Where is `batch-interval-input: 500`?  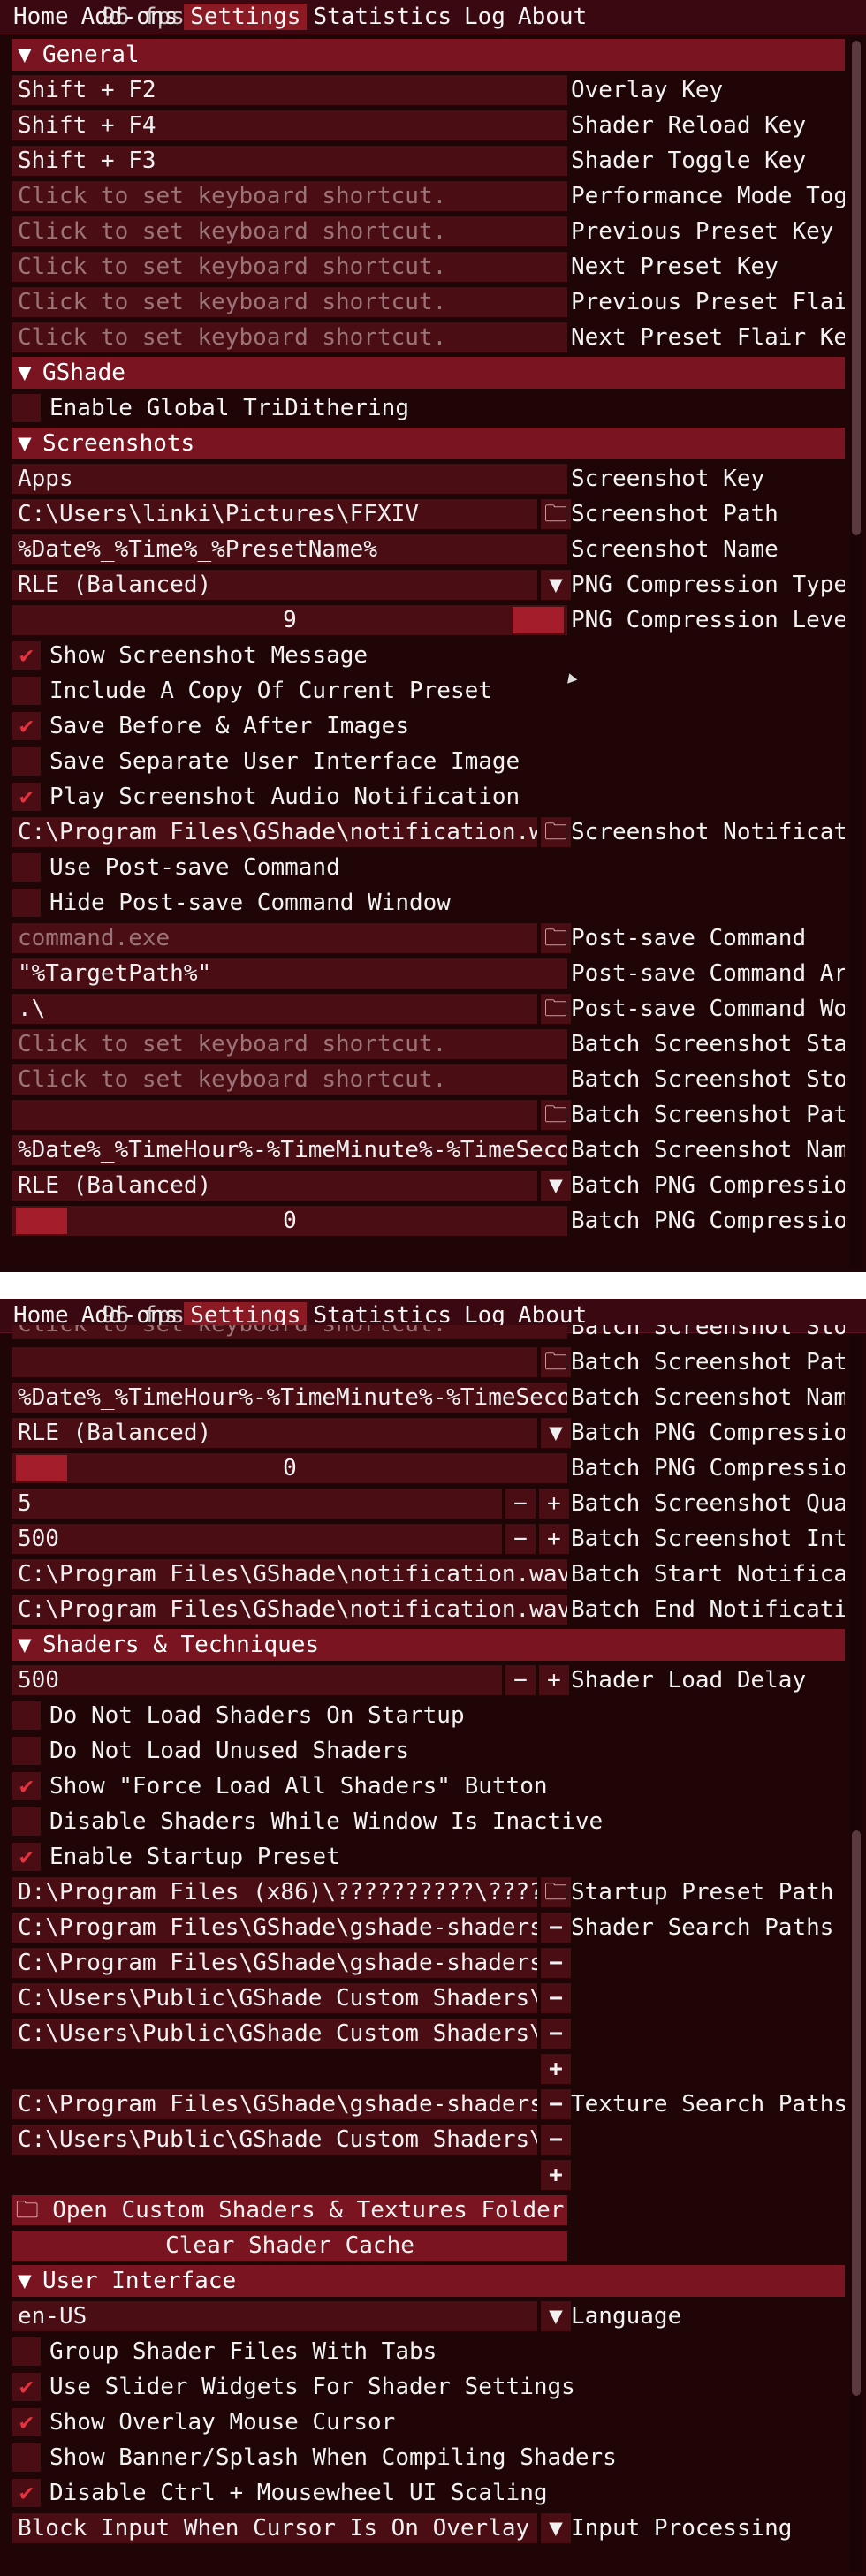 batch-interval-input: 500 is located at coordinates (257, 1539).